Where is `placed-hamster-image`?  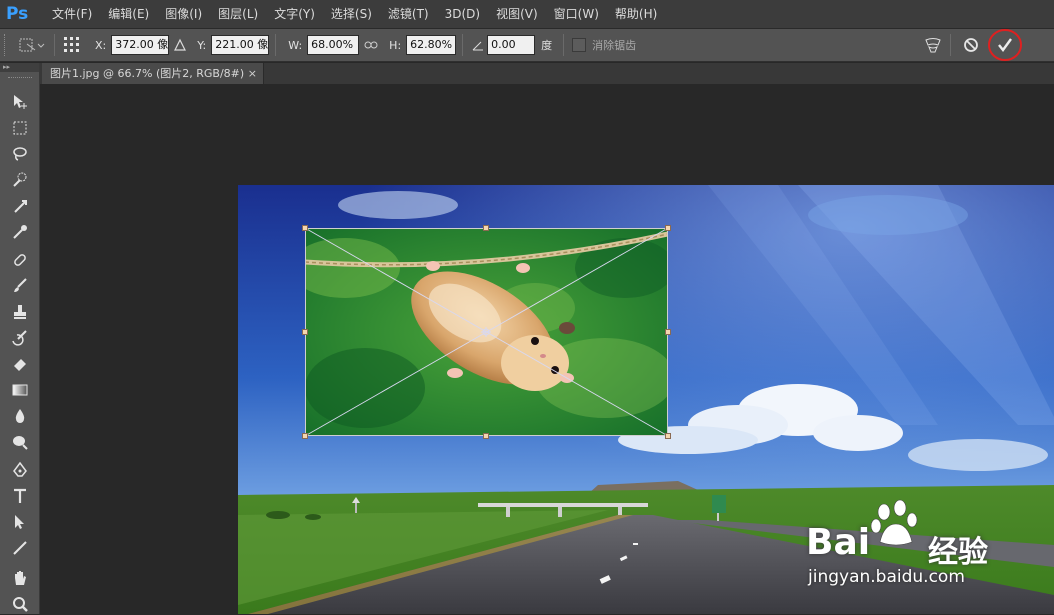 placed-hamster-image is located at coordinates (486, 332).